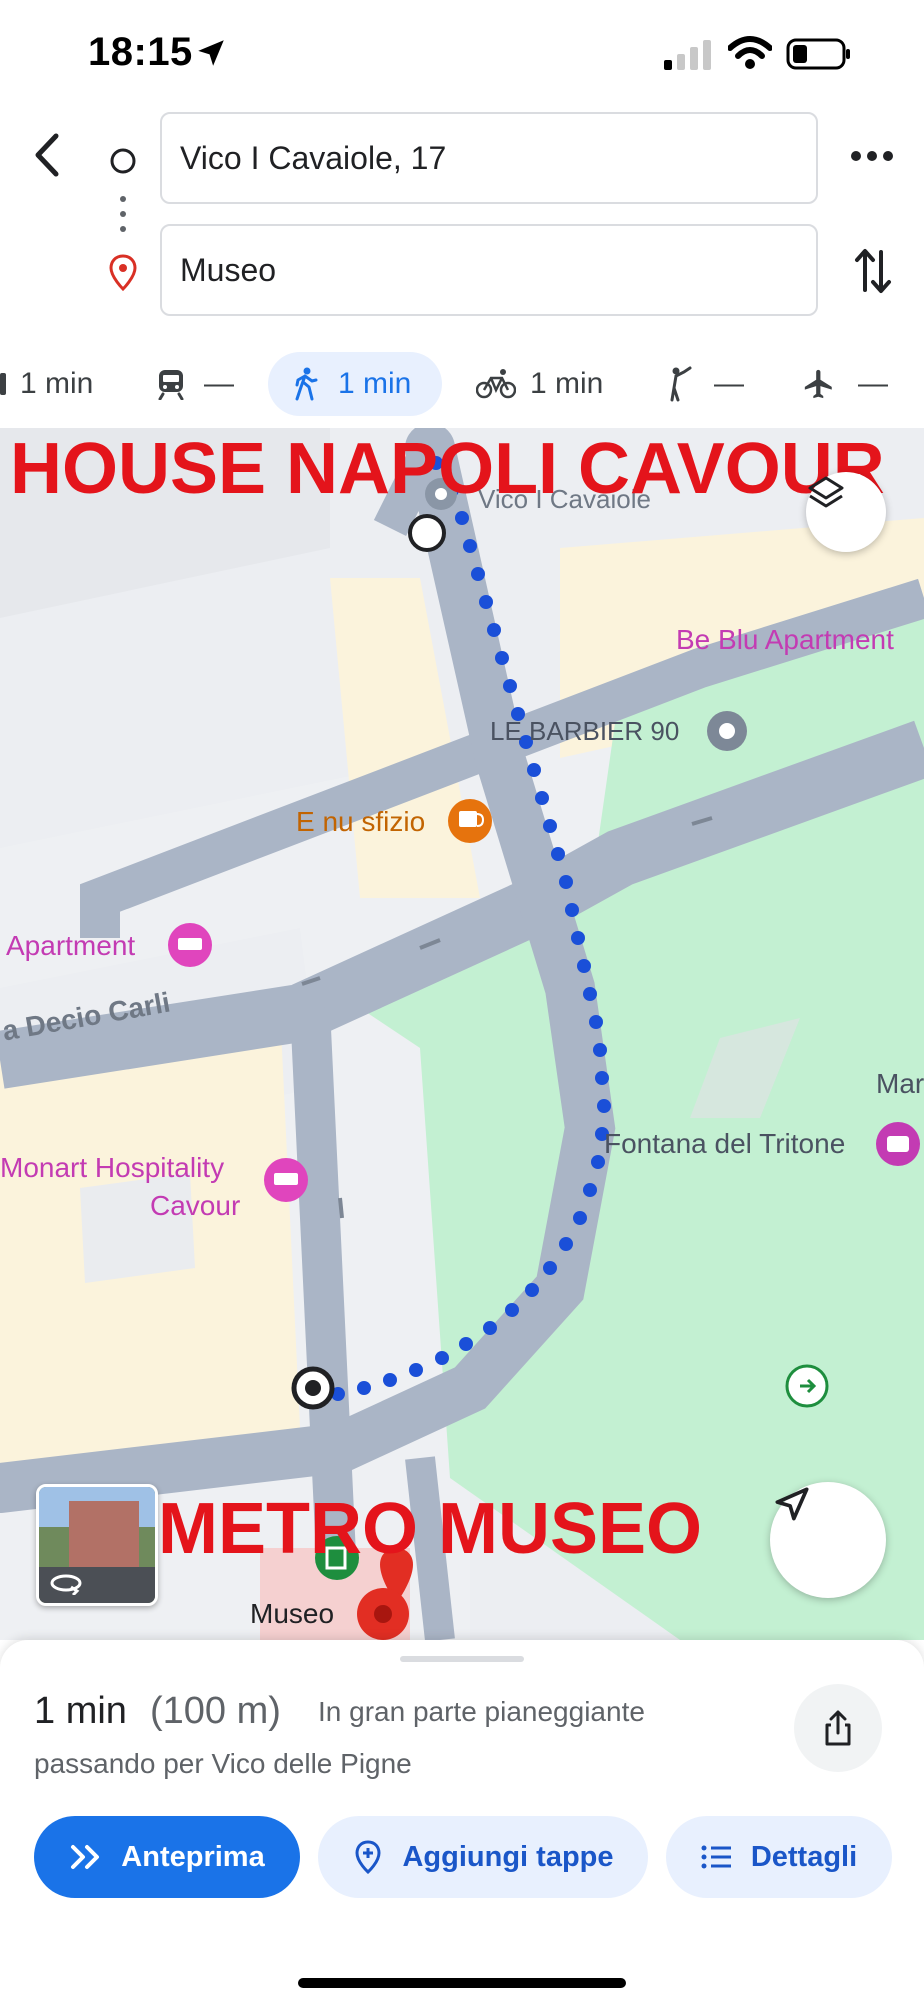 The width and height of the screenshot is (924, 2000). What do you see at coordinates (292, 1613) in the screenshot?
I see `map-label-museo: Museo` at bounding box center [292, 1613].